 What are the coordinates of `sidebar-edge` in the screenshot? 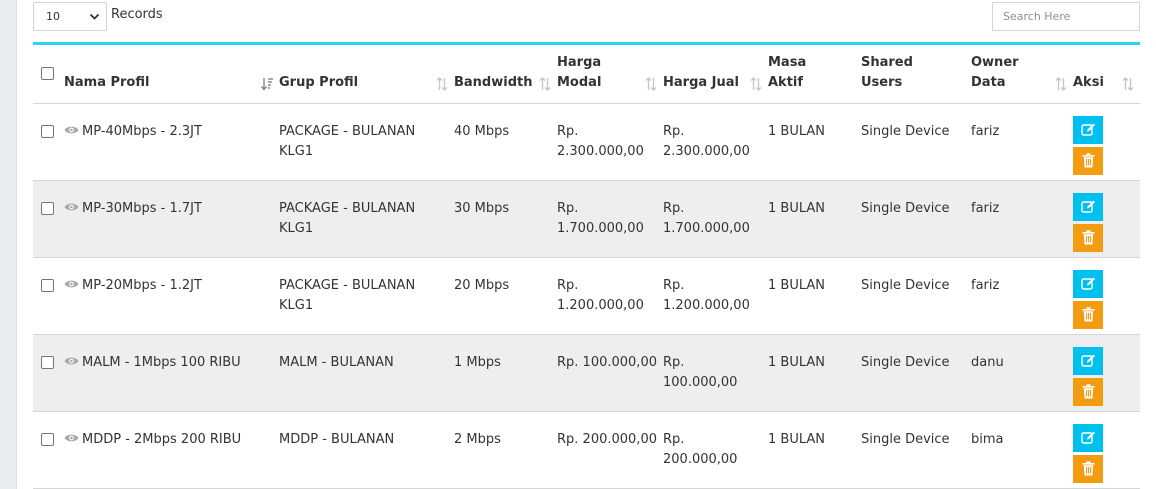 It's located at (8, 244).